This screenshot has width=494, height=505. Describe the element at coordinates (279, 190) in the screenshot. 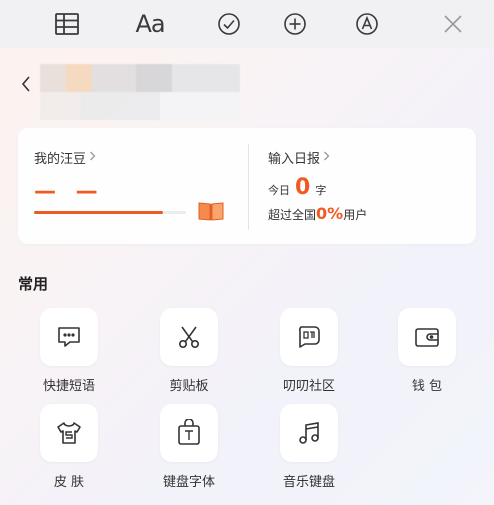

I see `today-prefix: 今日` at that location.